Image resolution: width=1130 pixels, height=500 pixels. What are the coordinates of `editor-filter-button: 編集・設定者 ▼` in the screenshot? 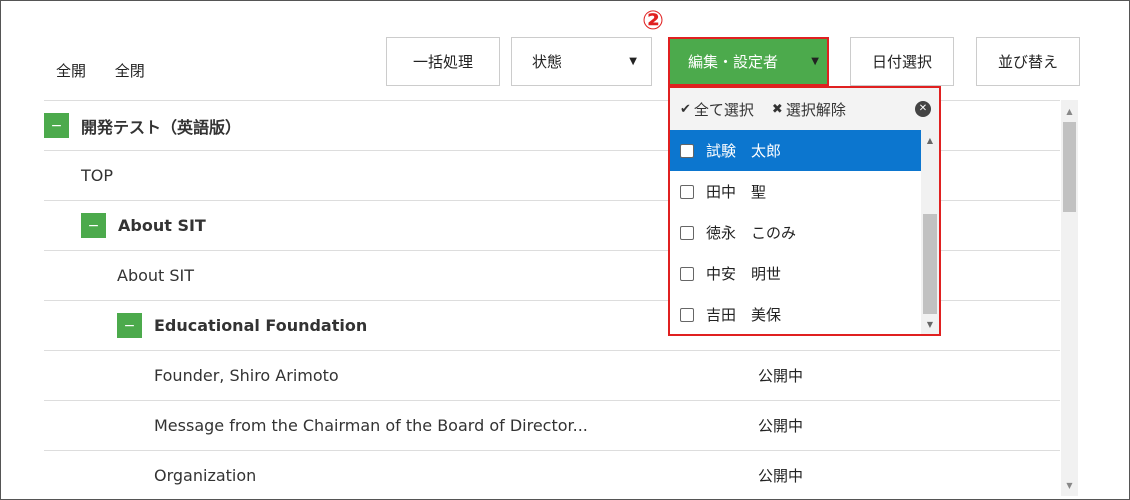 It's located at (748, 61).